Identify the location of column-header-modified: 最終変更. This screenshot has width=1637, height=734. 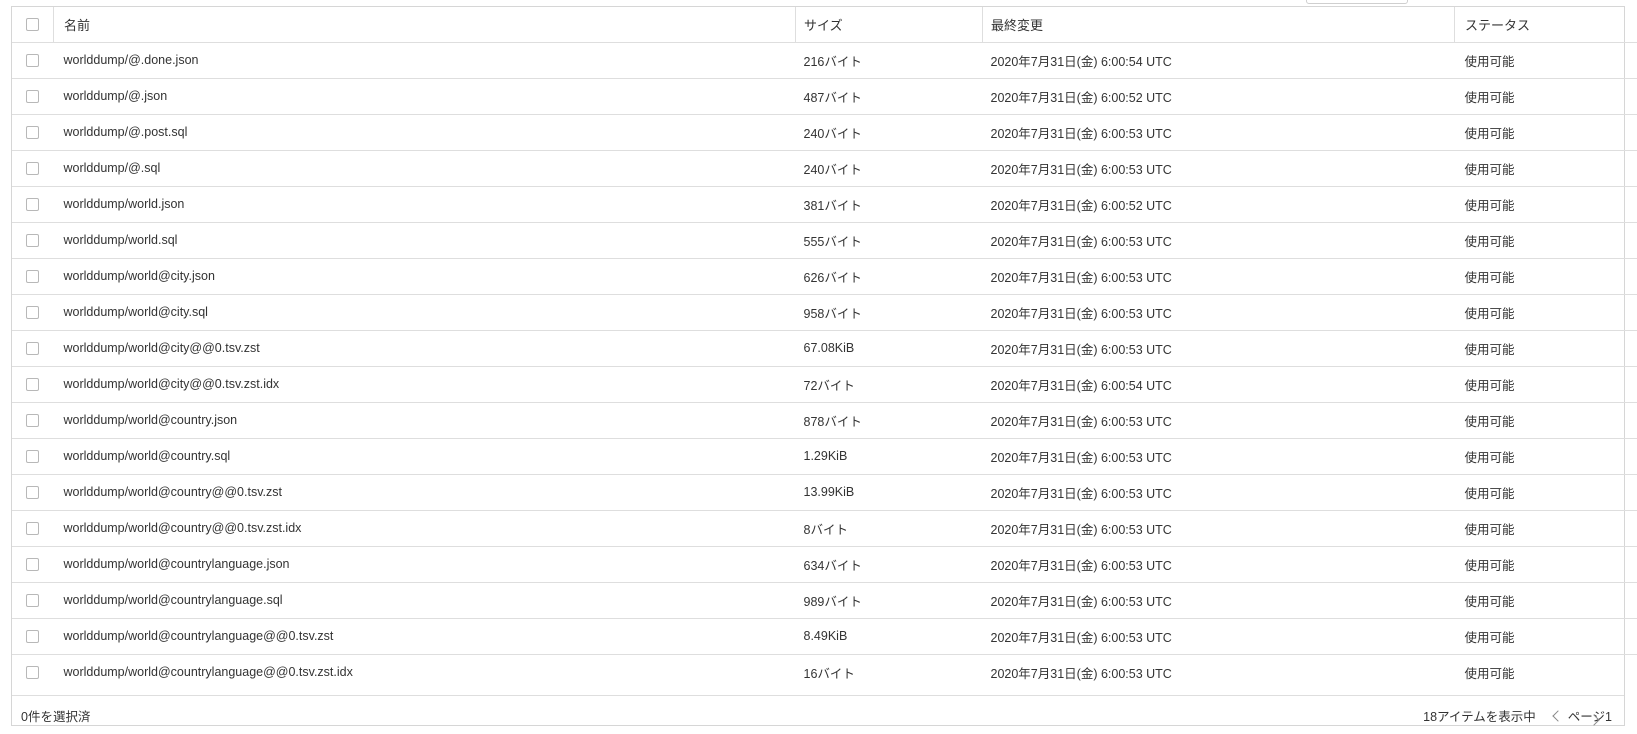
(1218, 24).